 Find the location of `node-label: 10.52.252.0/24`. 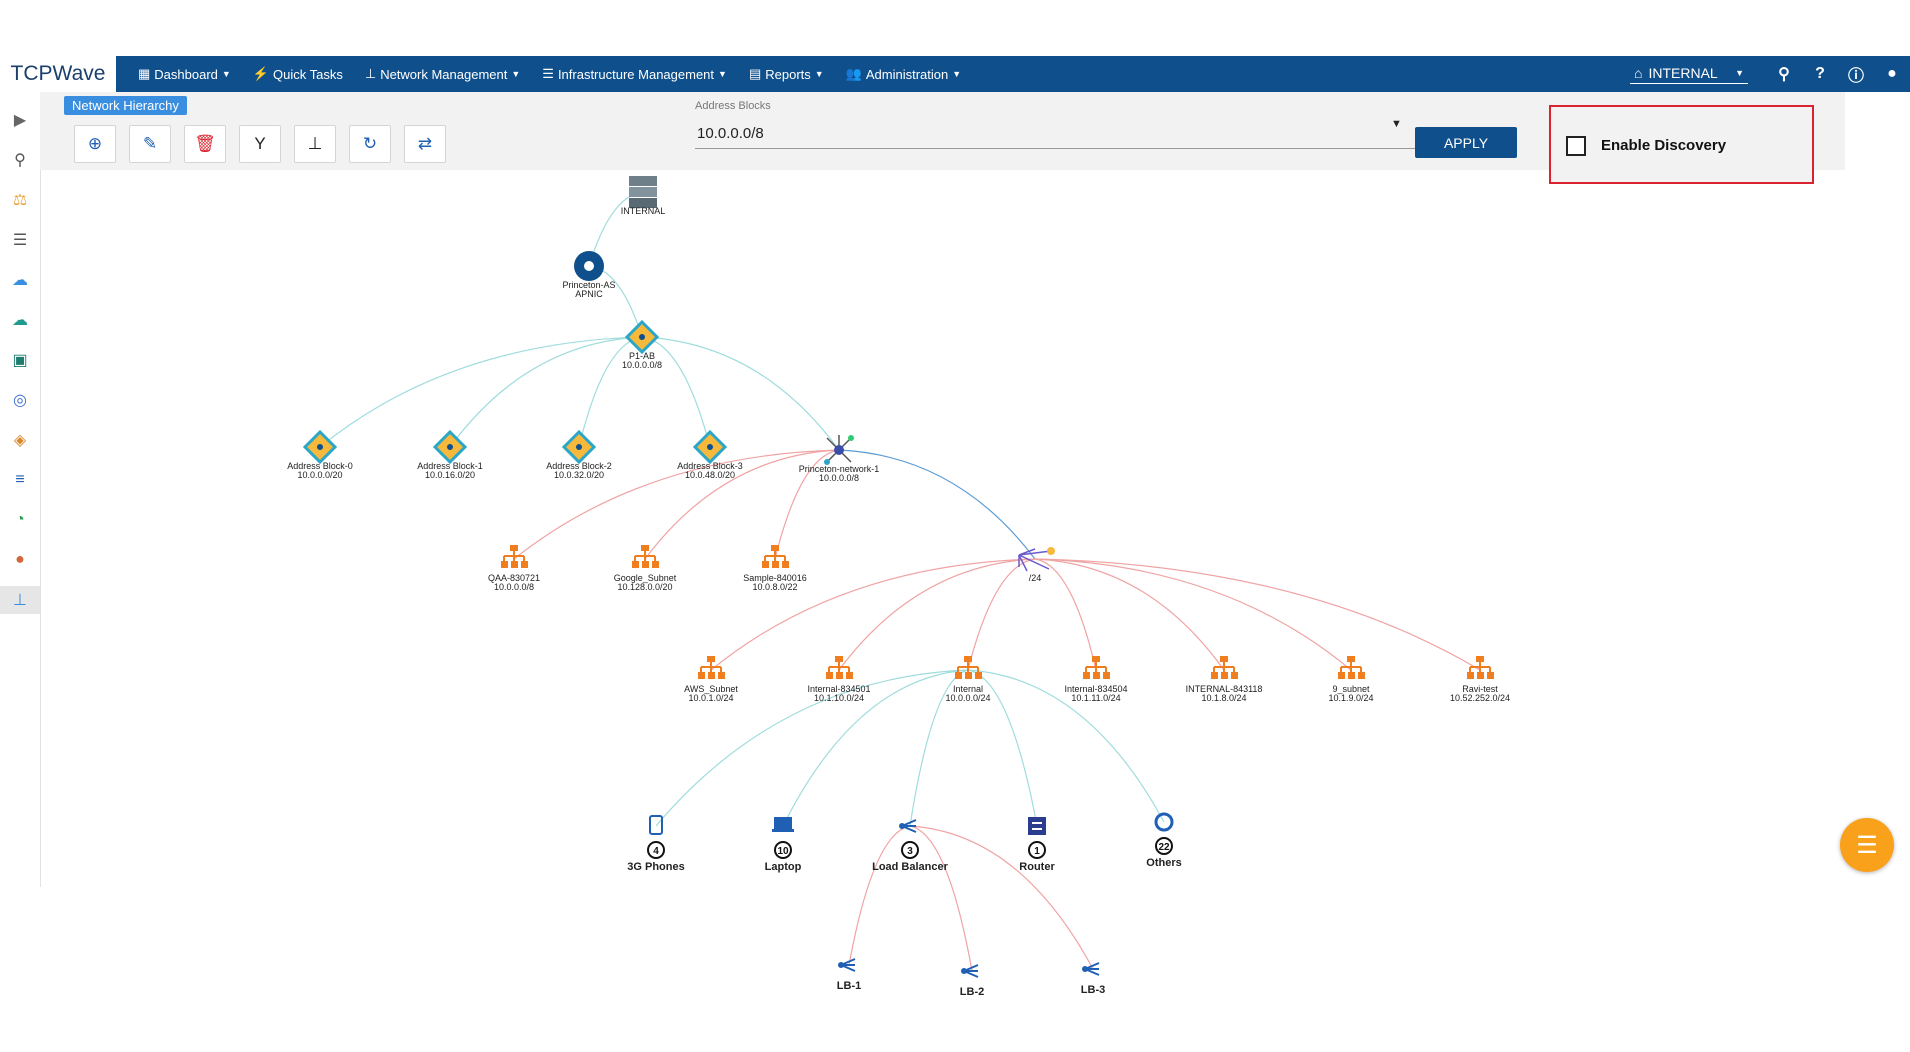

node-label: 10.52.252.0/24 is located at coordinates (1480, 698).